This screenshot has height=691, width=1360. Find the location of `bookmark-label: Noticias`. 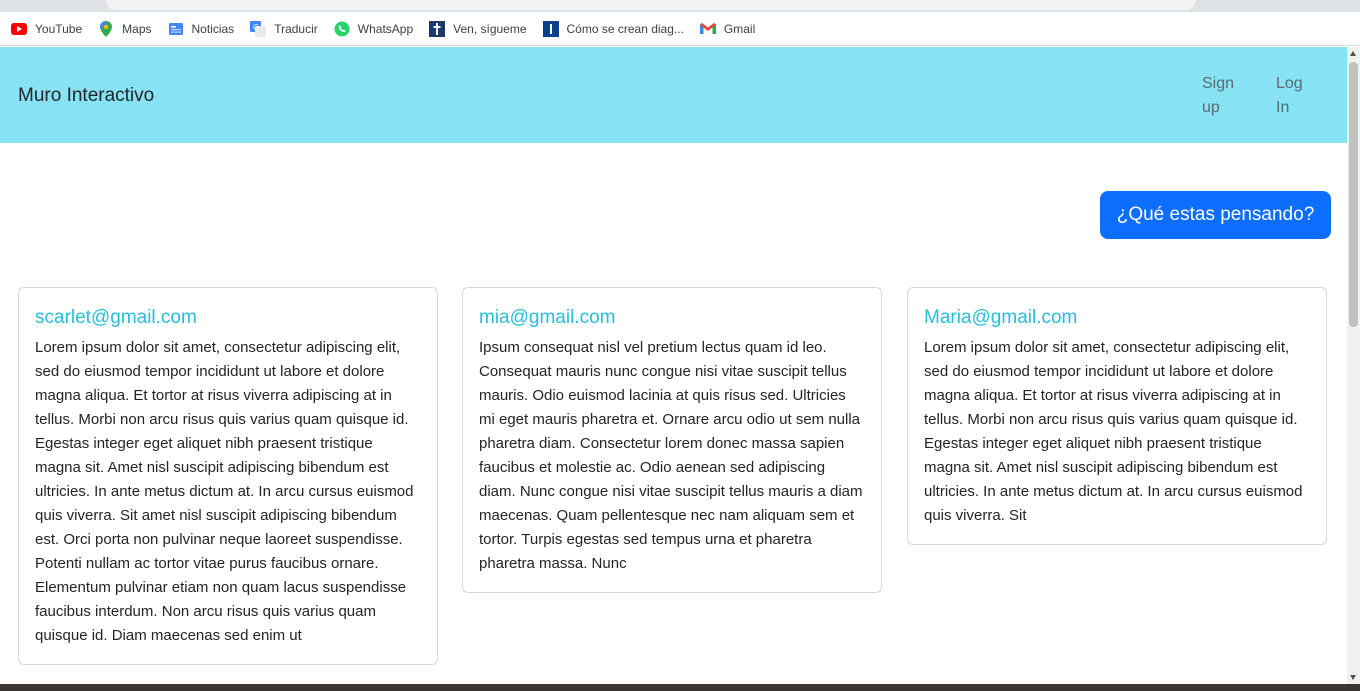

bookmark-label: Noticias is located at coordinates (213, 28).